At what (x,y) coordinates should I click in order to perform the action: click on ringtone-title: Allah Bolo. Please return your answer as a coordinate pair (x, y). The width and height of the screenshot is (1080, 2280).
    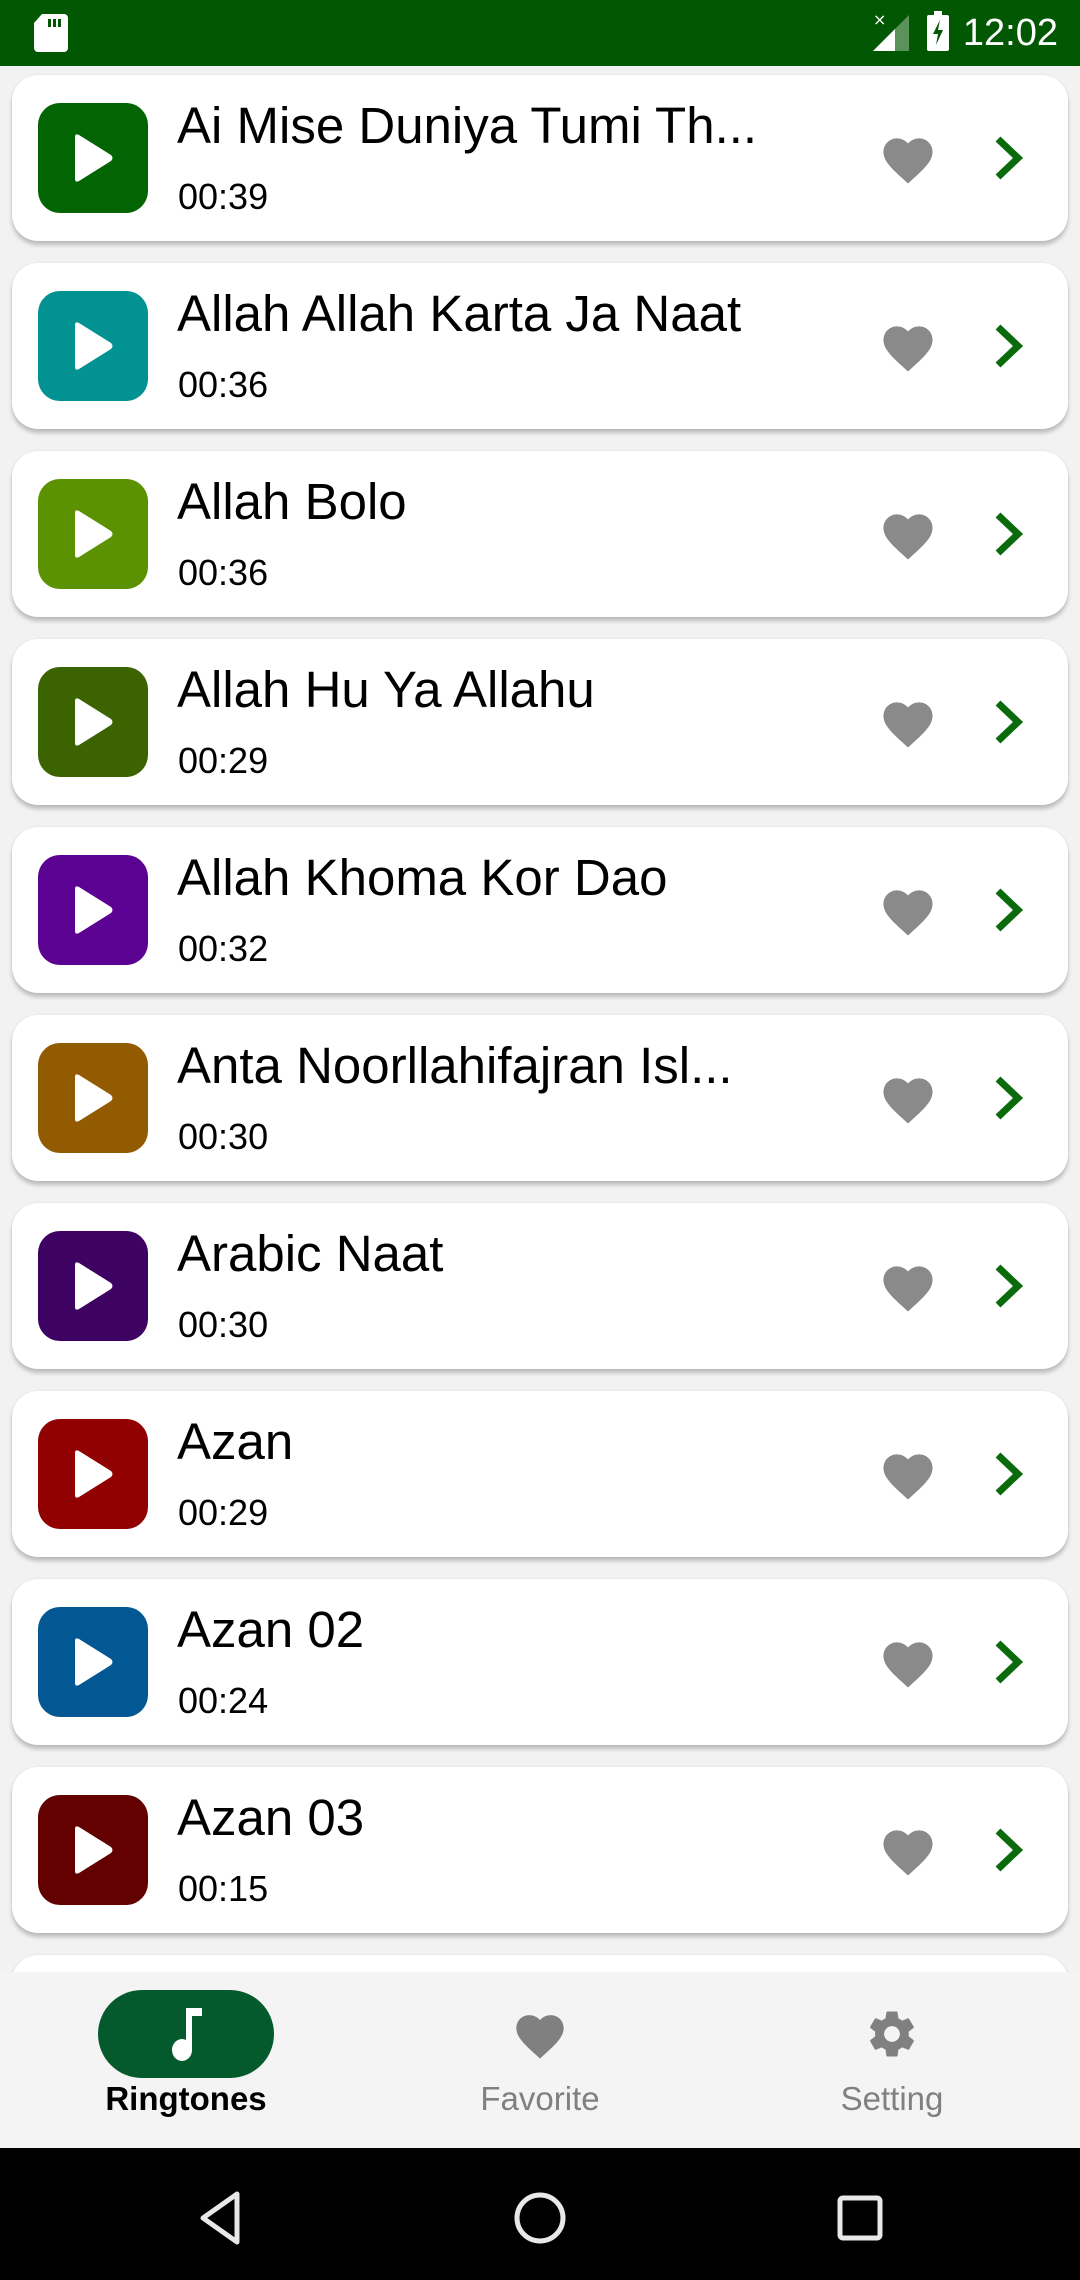
    Looking at the image, I should click on (292, 501).